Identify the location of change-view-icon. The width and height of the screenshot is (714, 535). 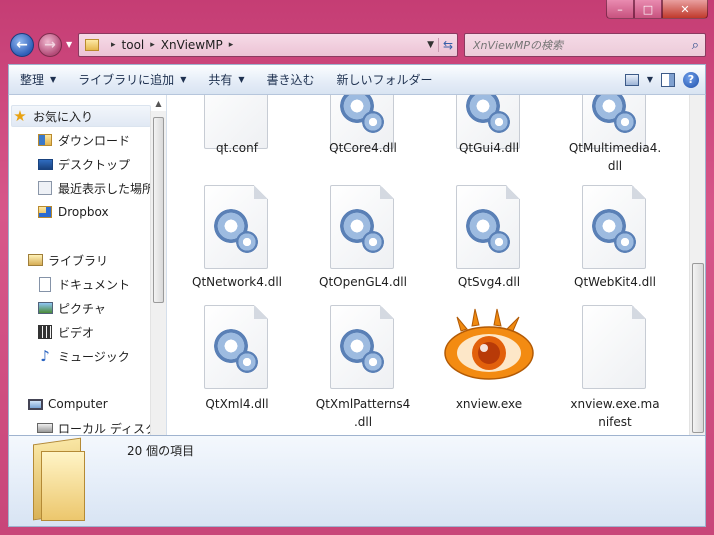
(631, 79).